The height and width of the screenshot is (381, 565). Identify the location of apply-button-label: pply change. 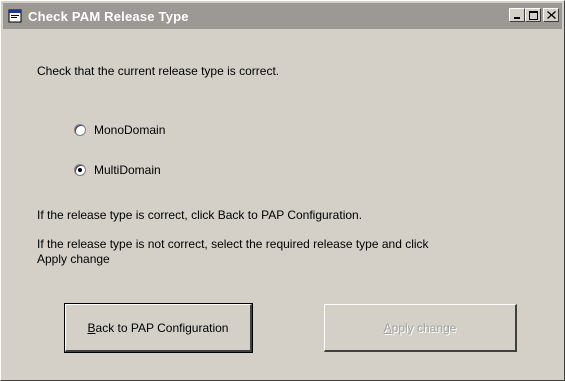
(424, 327).